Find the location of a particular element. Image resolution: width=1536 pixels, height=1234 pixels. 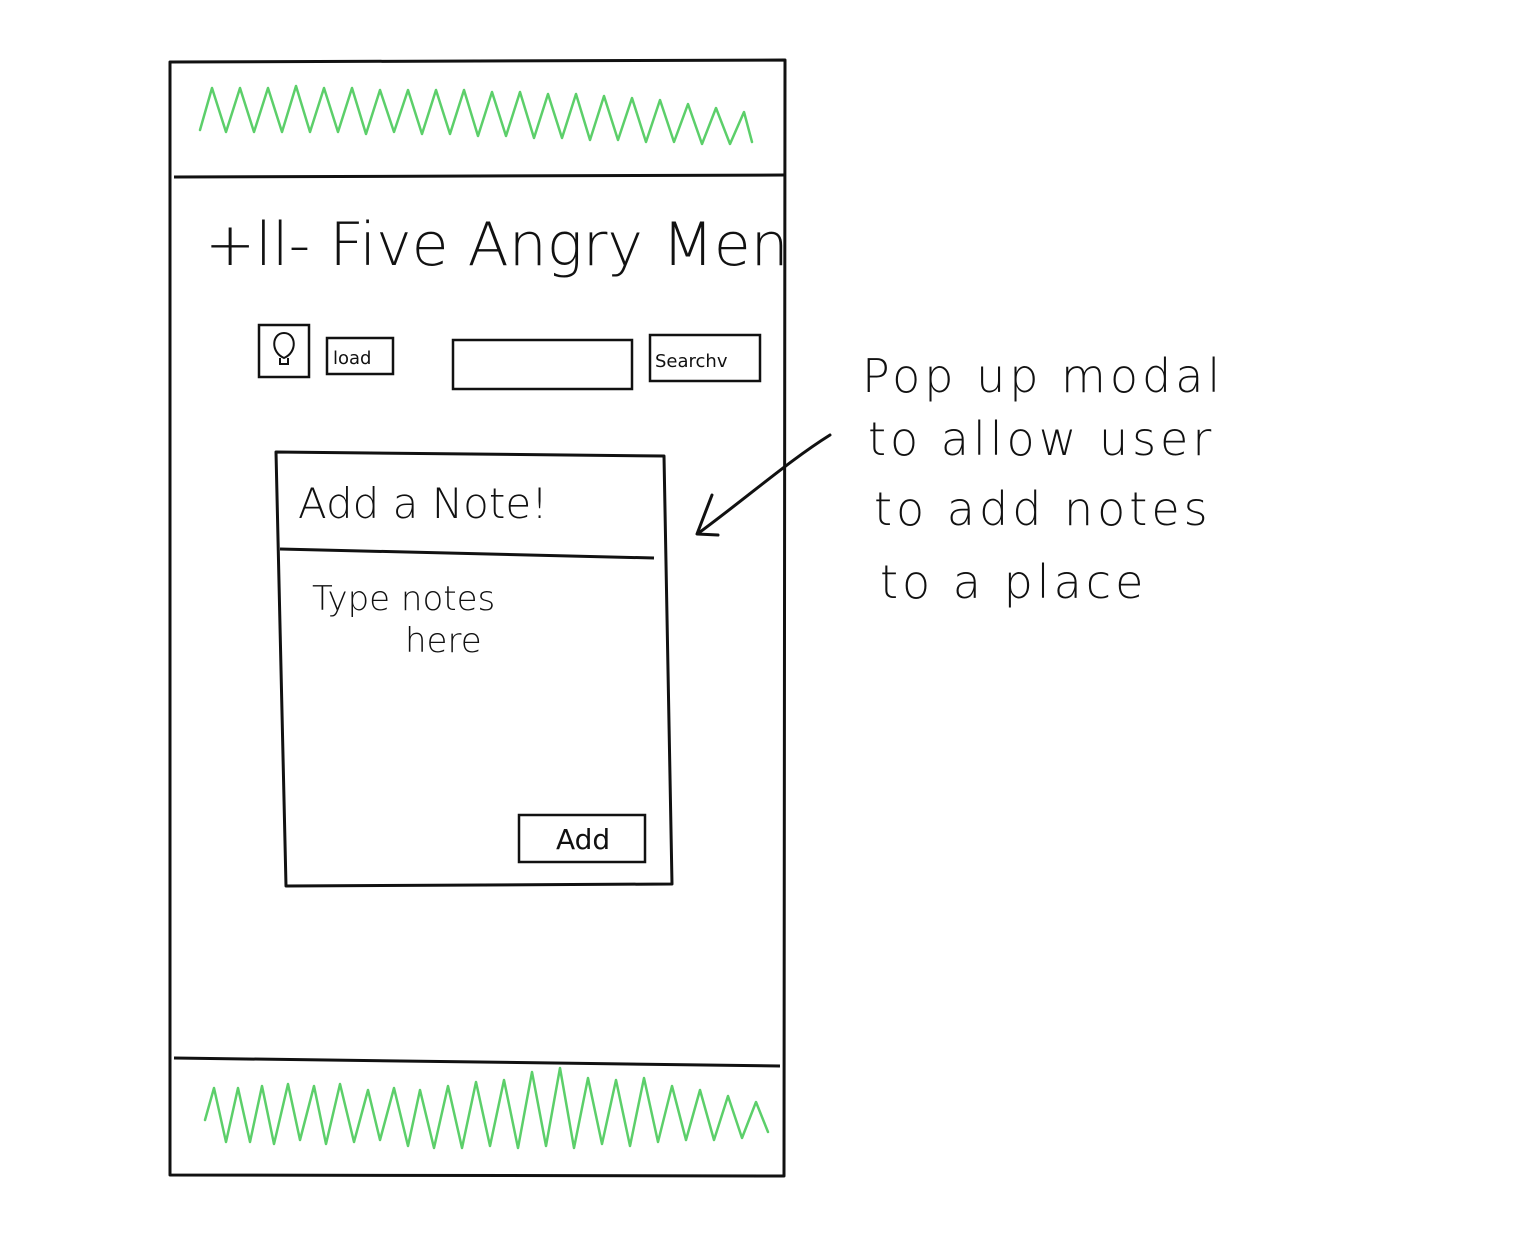

annotation-line1: Pop up modal is located at coordinates (1043, 376).